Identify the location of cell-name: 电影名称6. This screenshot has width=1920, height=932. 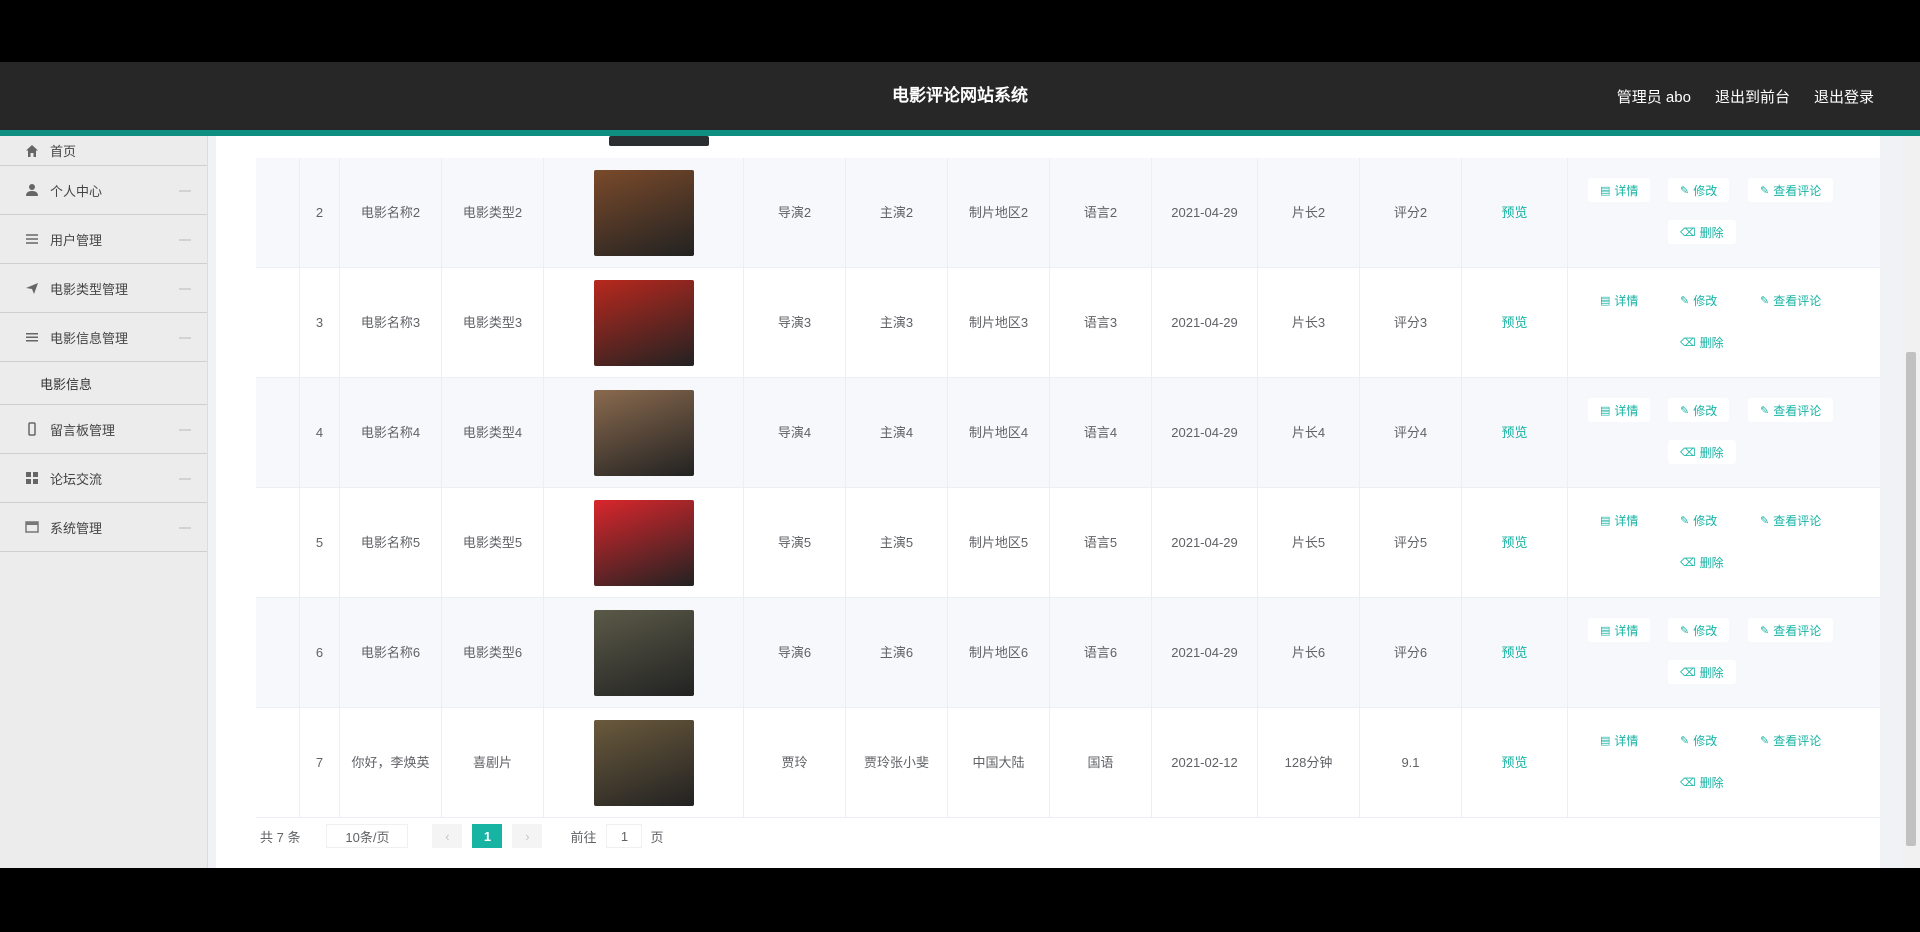
(391, 652).